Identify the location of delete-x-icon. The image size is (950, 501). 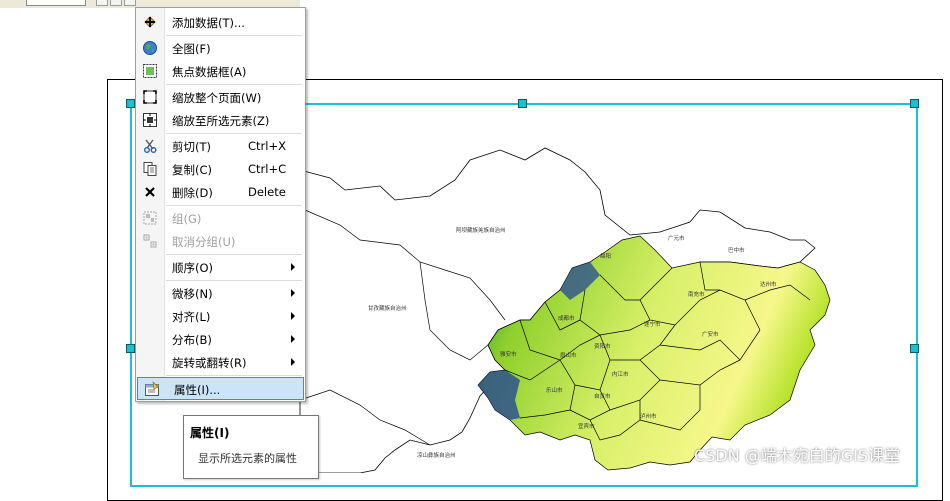
(150, 192).